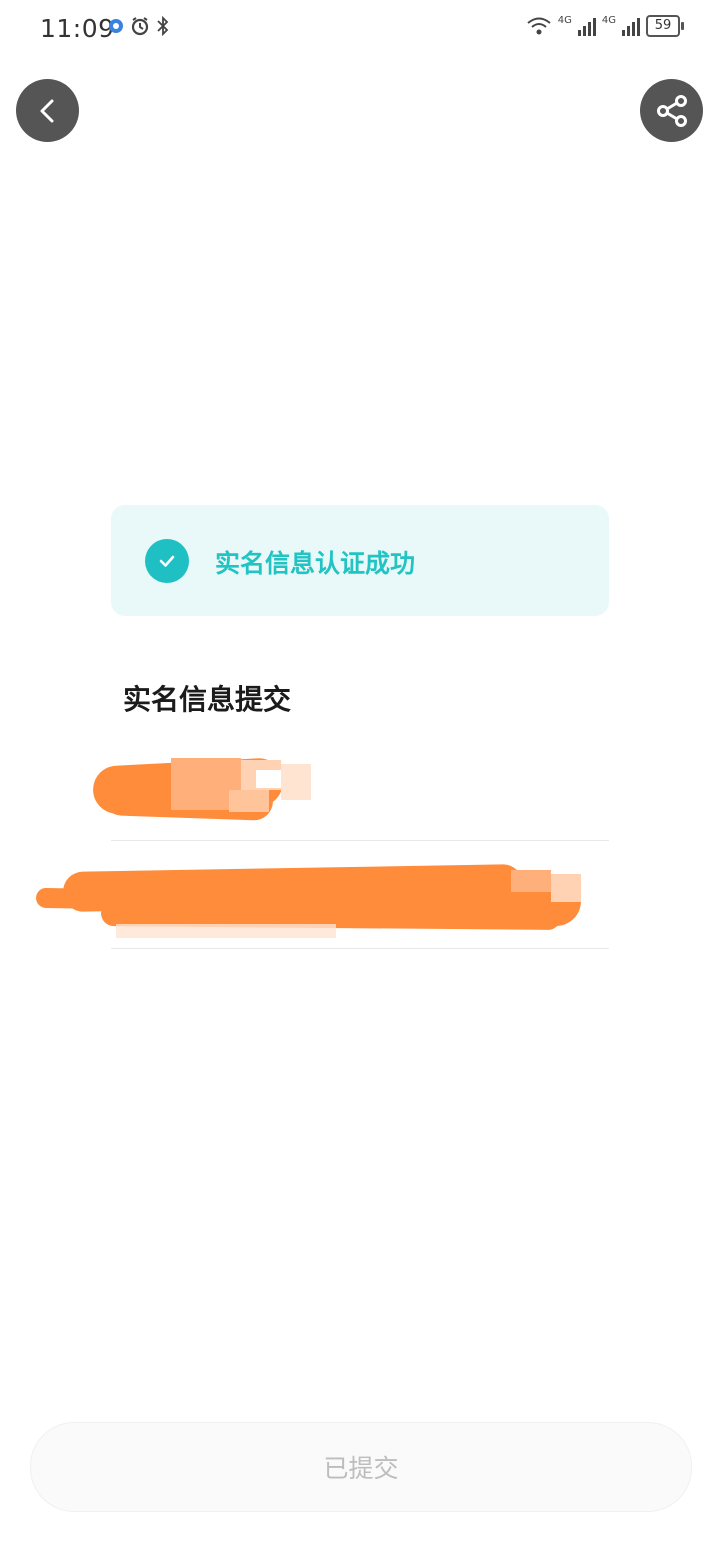 This screenshot has height=1554, width=720. I want to click on success-badge, so click(167, 561).